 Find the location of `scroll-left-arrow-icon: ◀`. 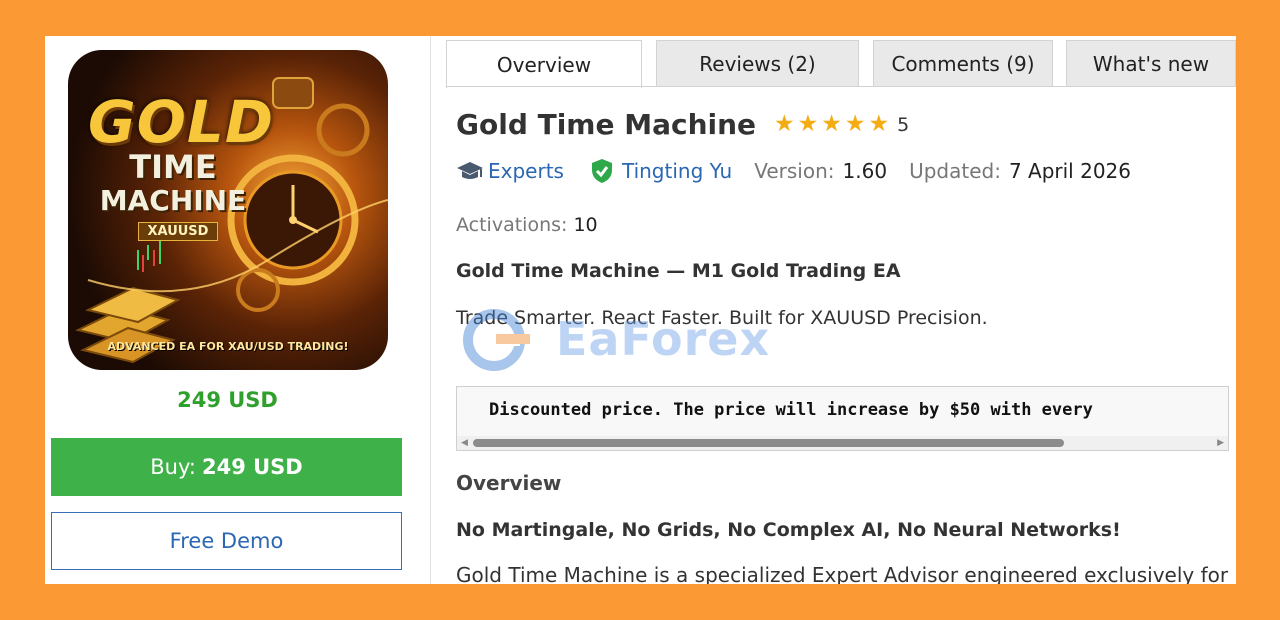

scroll-left-arrow-icon: ◀ is located at coordinates (464, 443).